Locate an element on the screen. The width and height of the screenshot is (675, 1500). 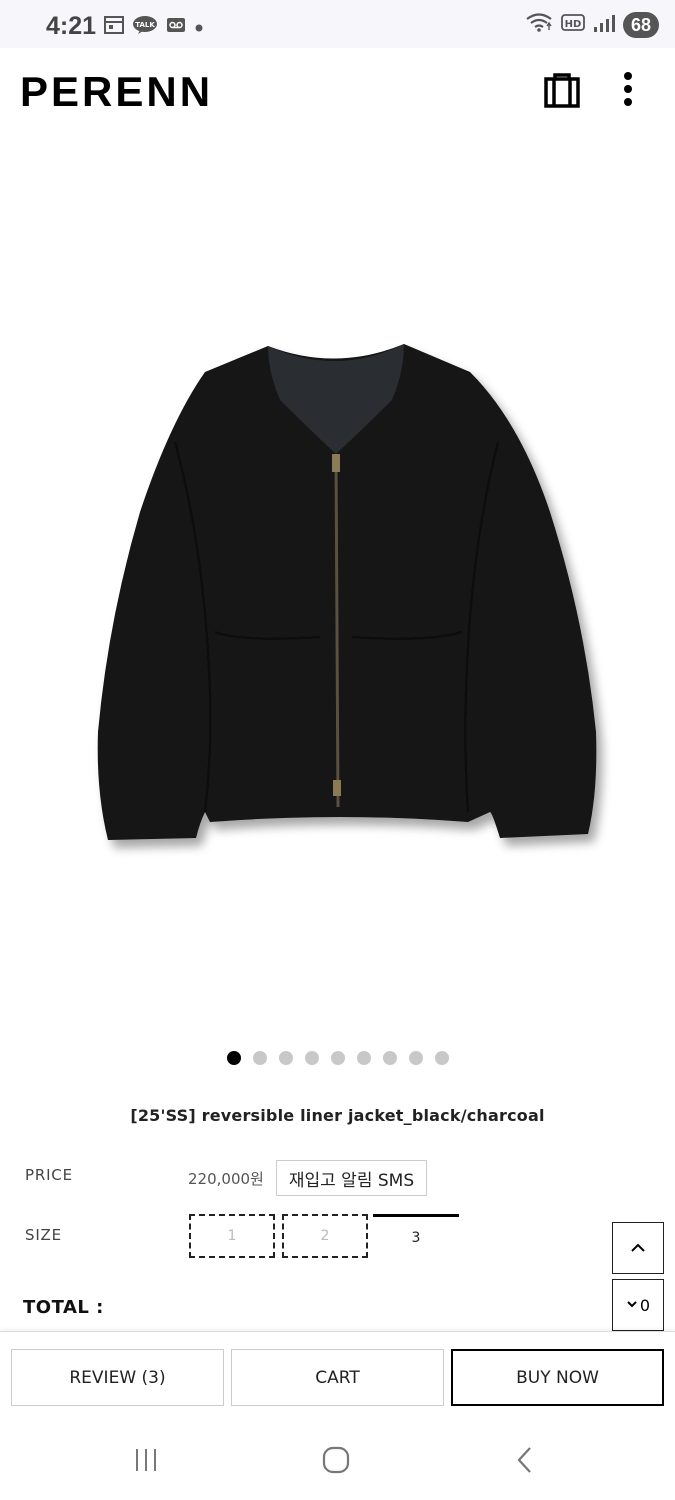
price-label: PRICE is located at coordinates (49, 1175).